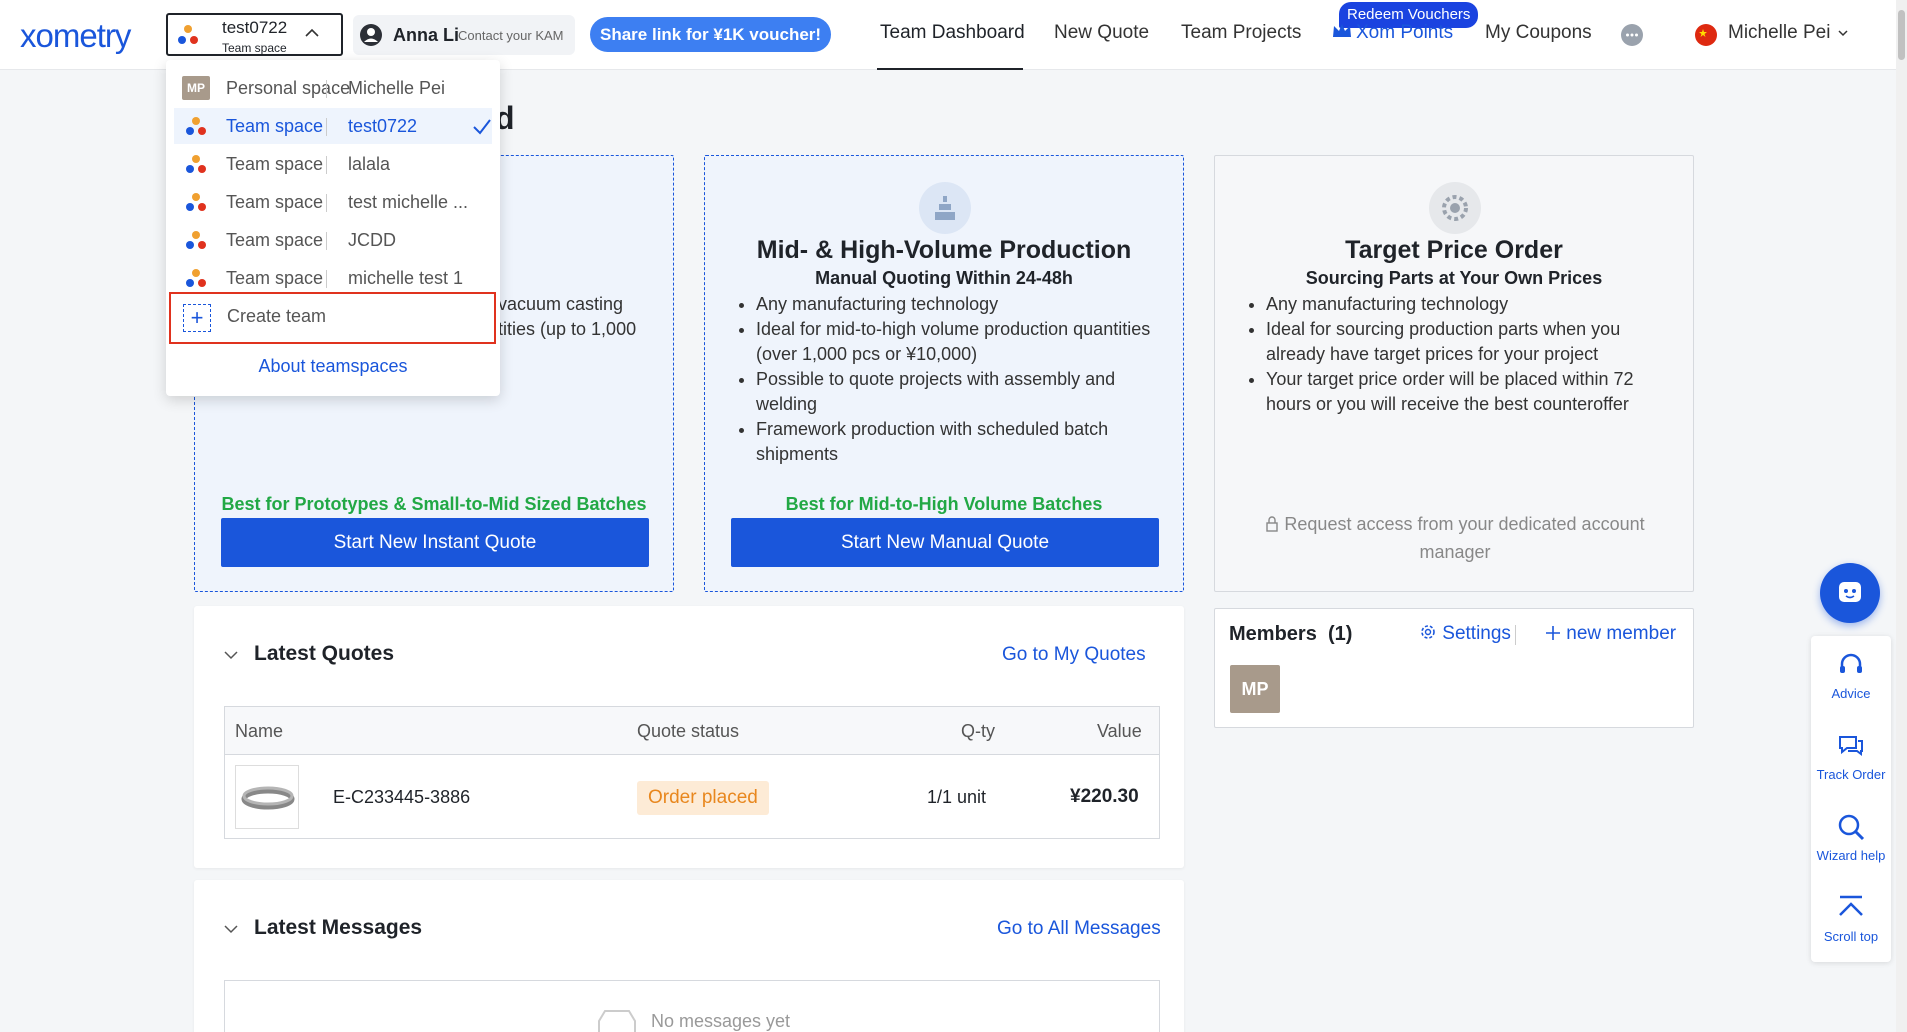  What do you see at coordinates (1706, 35) in the screenshot?
I see `china-flag-icon` at bounding box center [1706, 35].